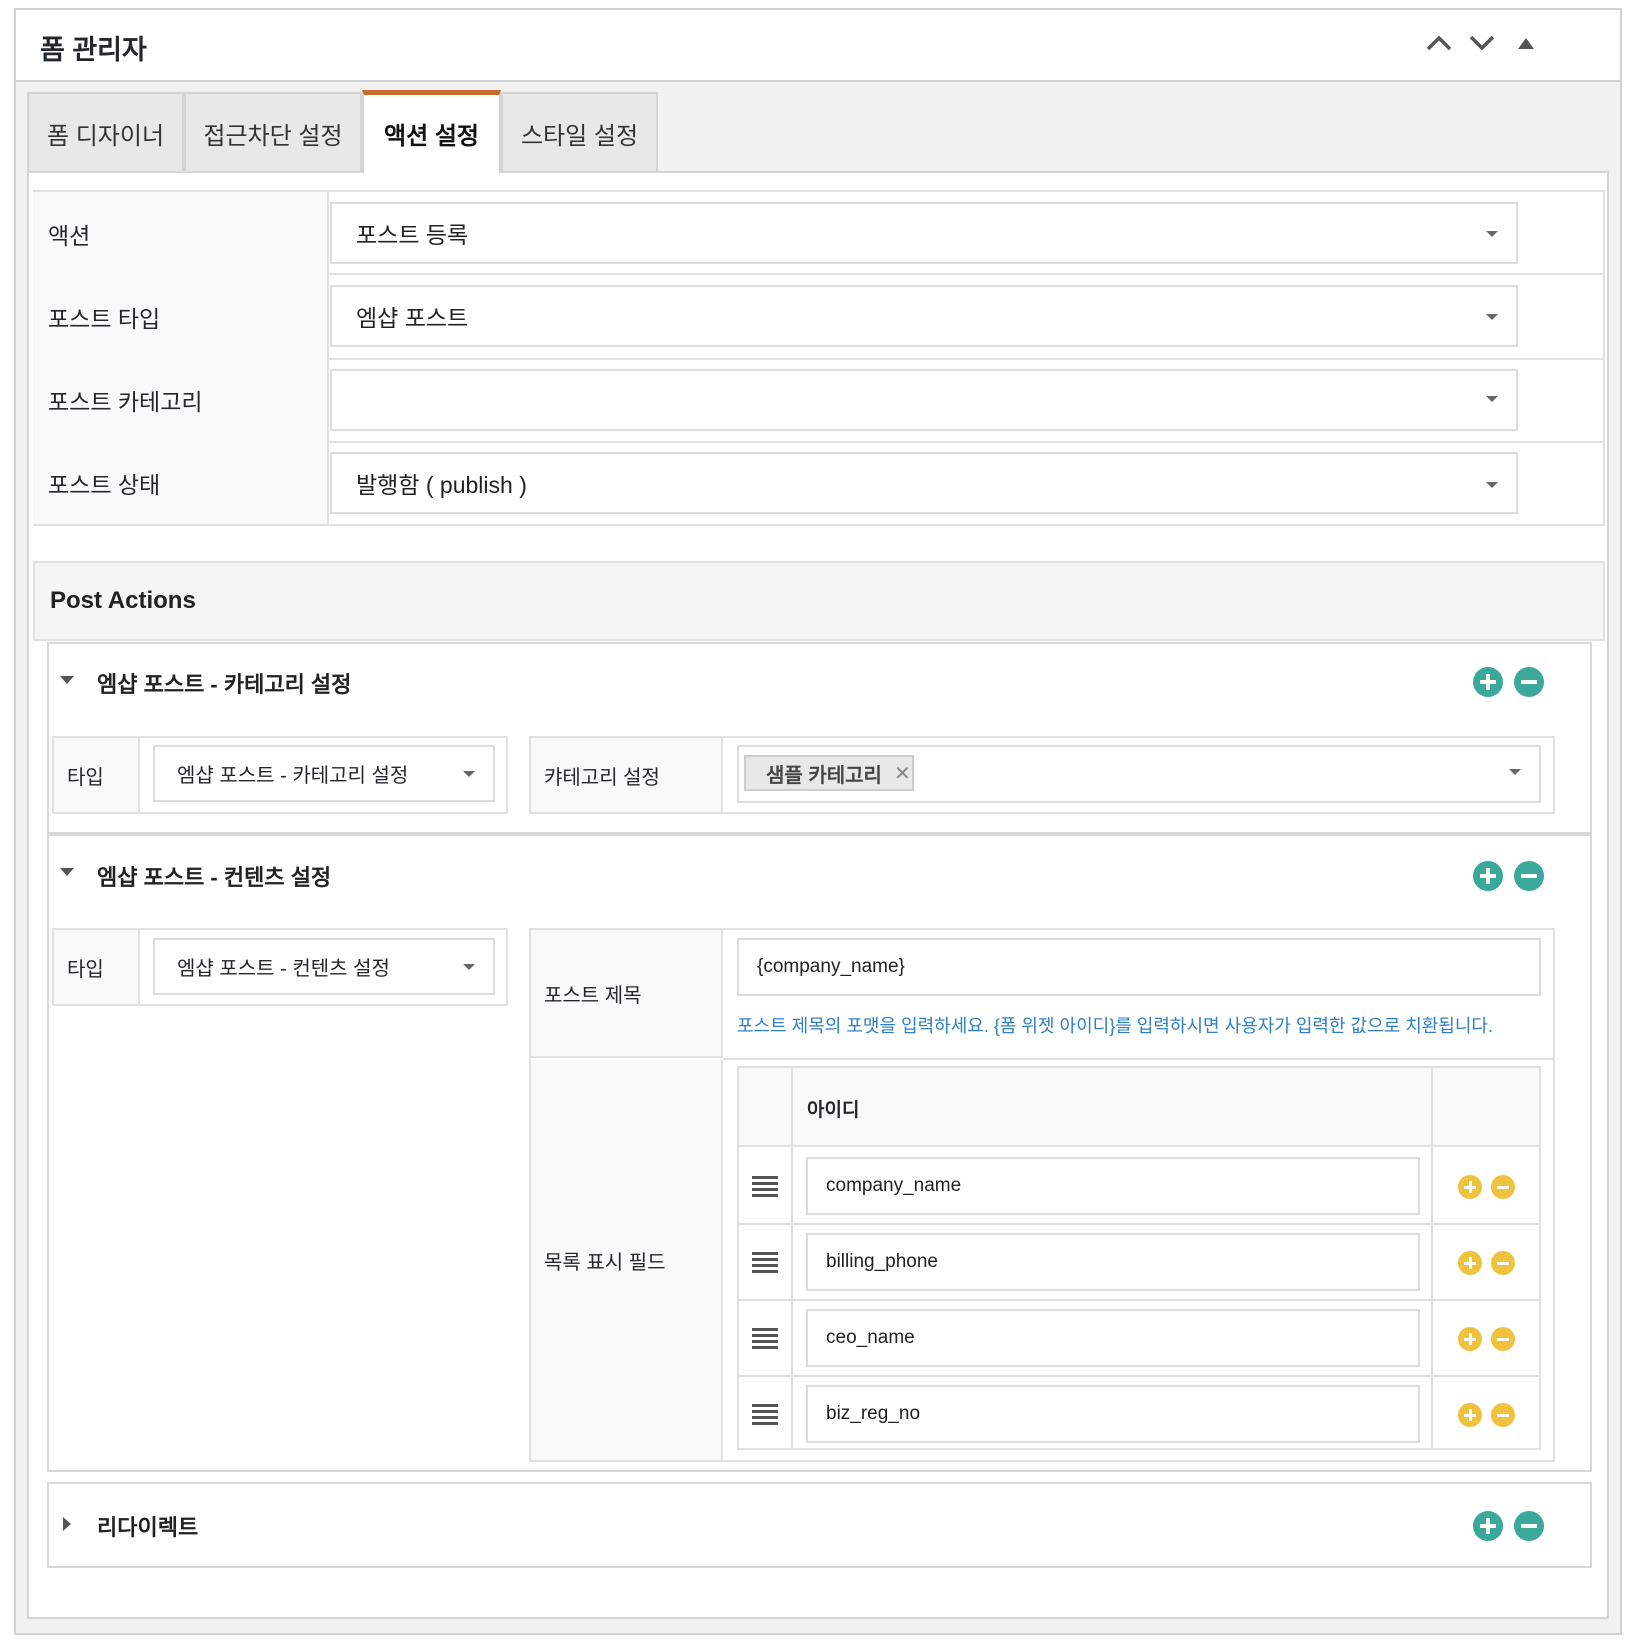 This screenshot has height=1644, width=1634. I want to click on post-category-label: 포스트 카테고리, so click(181, 399).